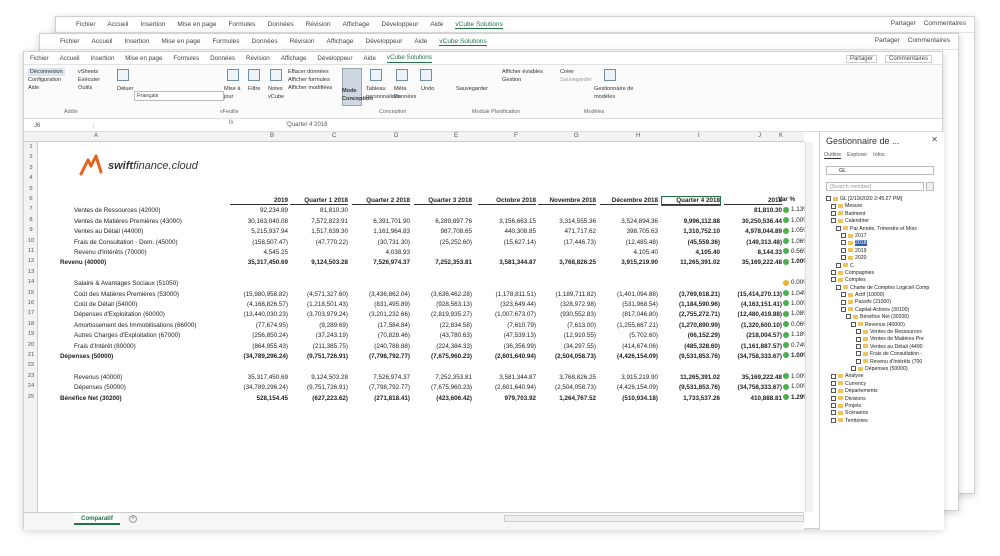 The image size is (1000, 556). I want to click on cell-value: 5,215,937.94, so click(259, 231).